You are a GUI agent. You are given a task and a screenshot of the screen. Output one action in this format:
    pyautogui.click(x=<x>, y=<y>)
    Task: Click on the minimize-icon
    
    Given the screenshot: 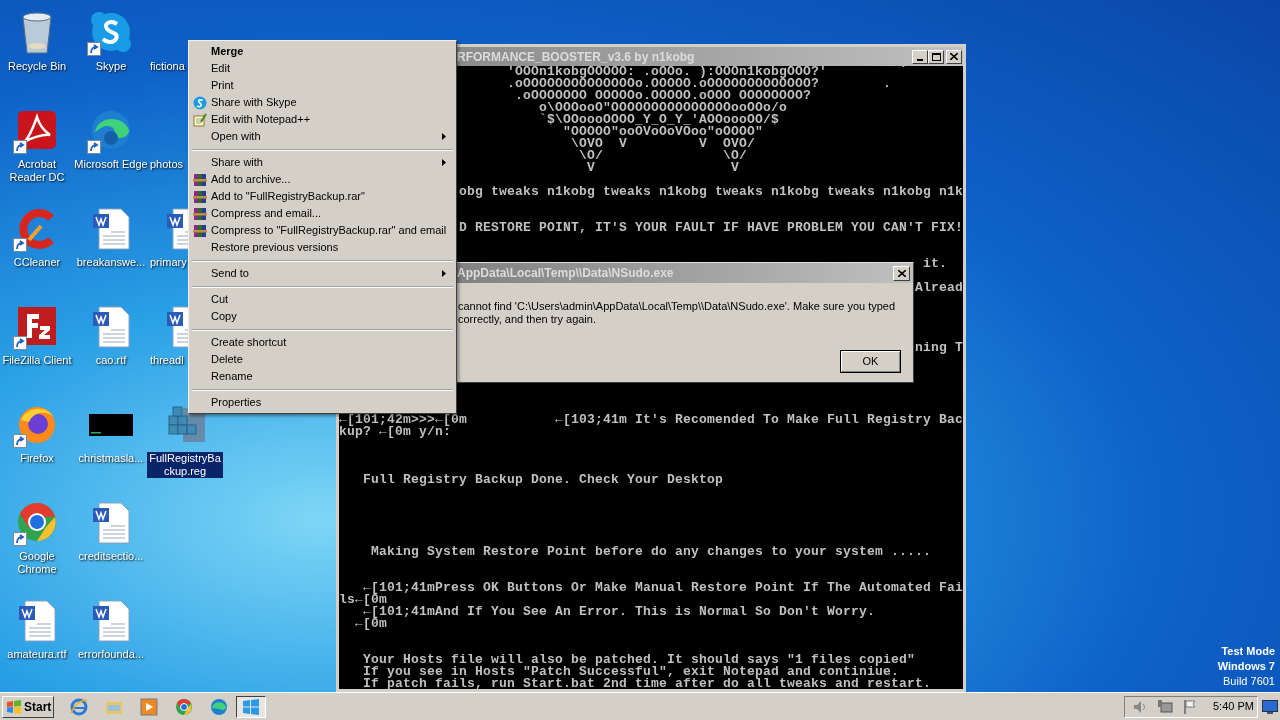 What is the action you would take?
    pyautogui.click(x=920, y=59)
    